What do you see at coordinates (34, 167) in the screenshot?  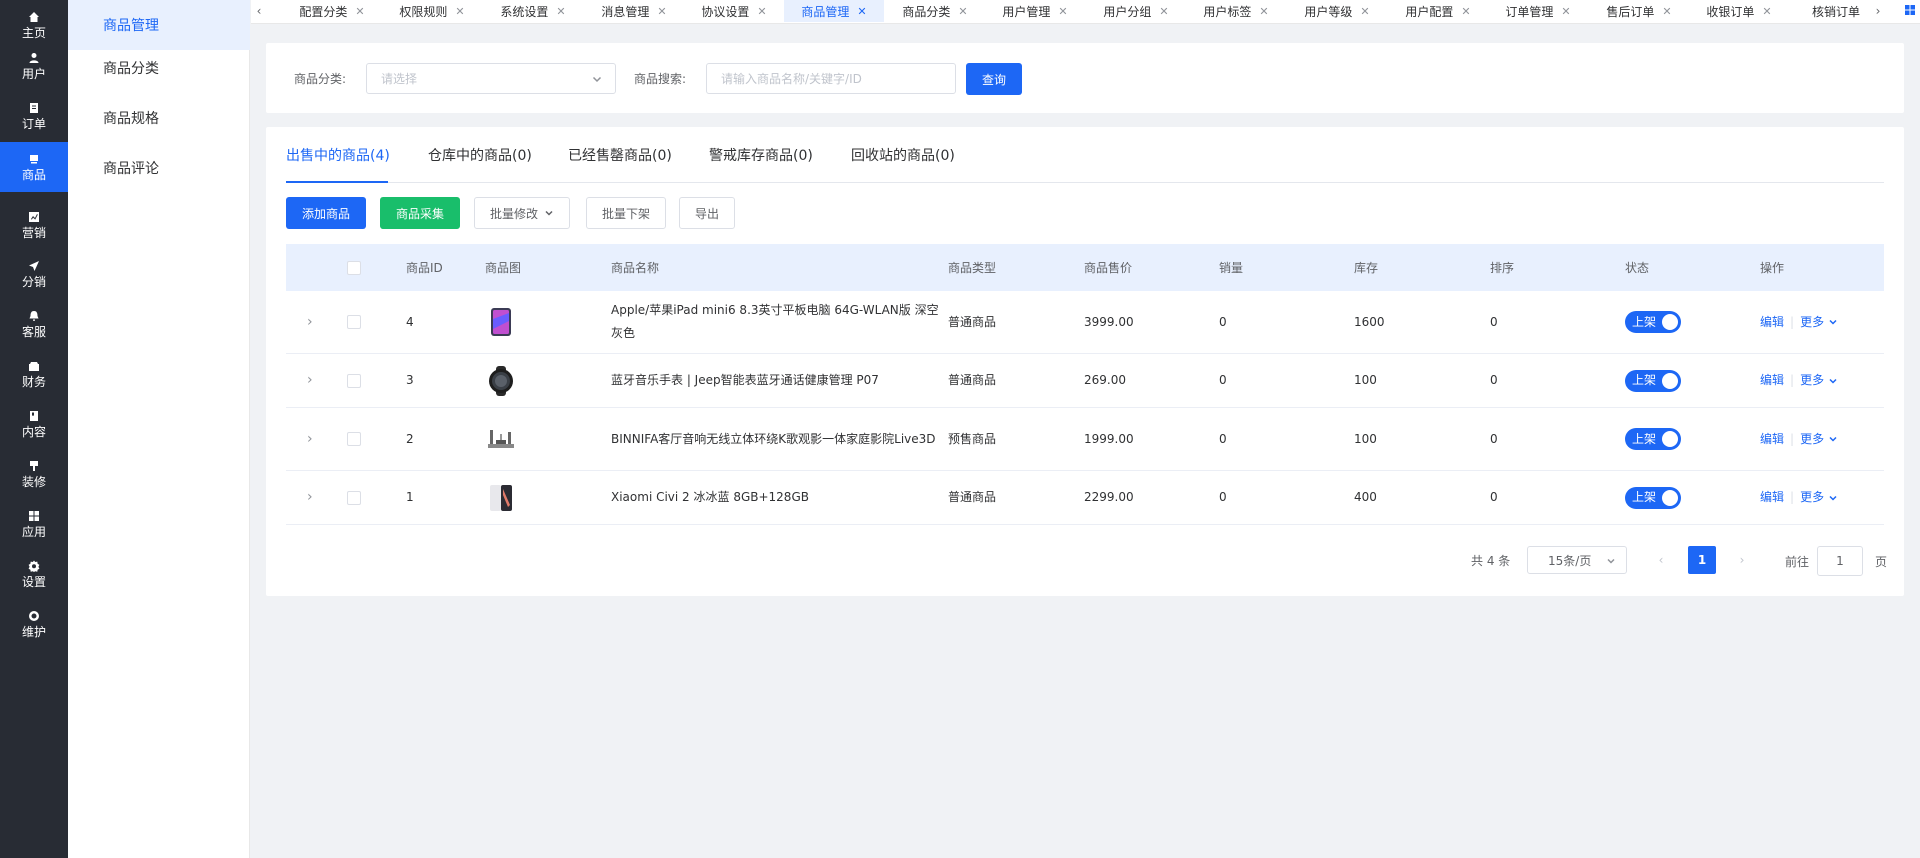 I see `nav-product: 商品` at bounding box center [34, 167].